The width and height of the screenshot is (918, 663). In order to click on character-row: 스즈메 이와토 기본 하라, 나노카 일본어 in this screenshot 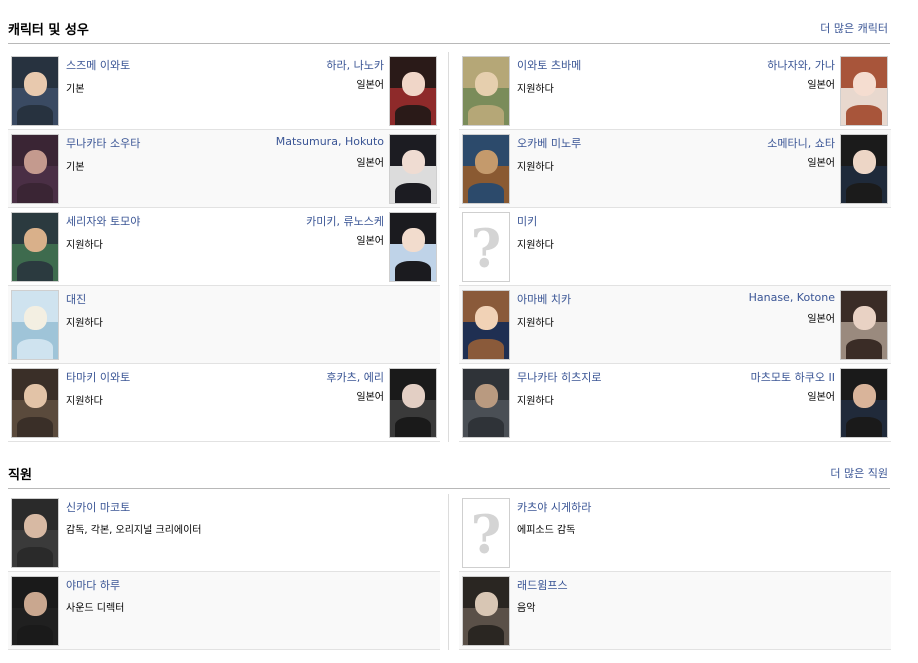, I will do `click(224, 91)`.